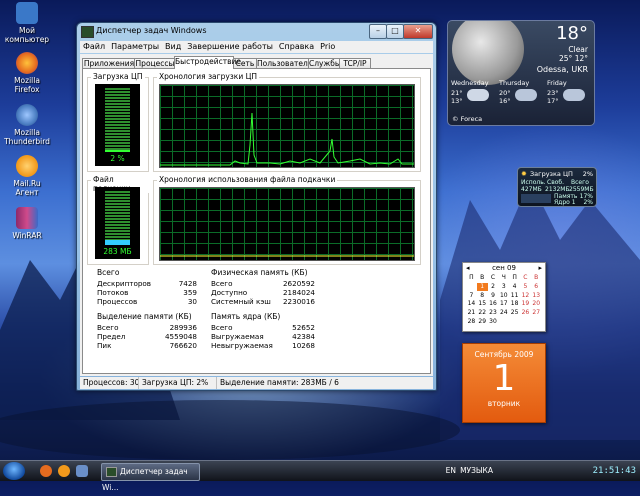 Image resolution: width=640 pixels, height=496 pixels. What do you see at coordinates (27, 35) in the screenshot?
I see `desktop-icon-label: Мой компьютер` at bounding box center [27, 35].